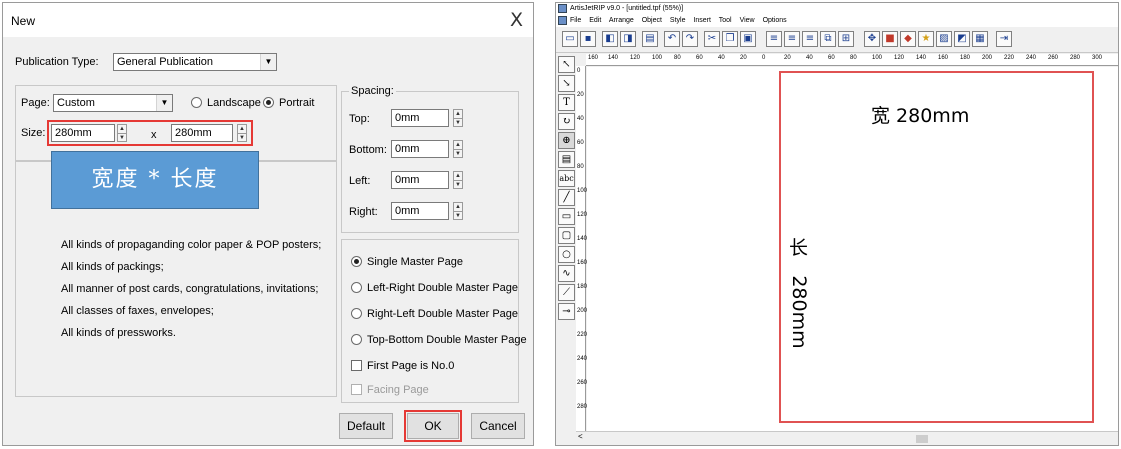  Describe the element at coordinates (420, 180) in the screenshot. I see `spacing-left-input: 0mm` at that location.